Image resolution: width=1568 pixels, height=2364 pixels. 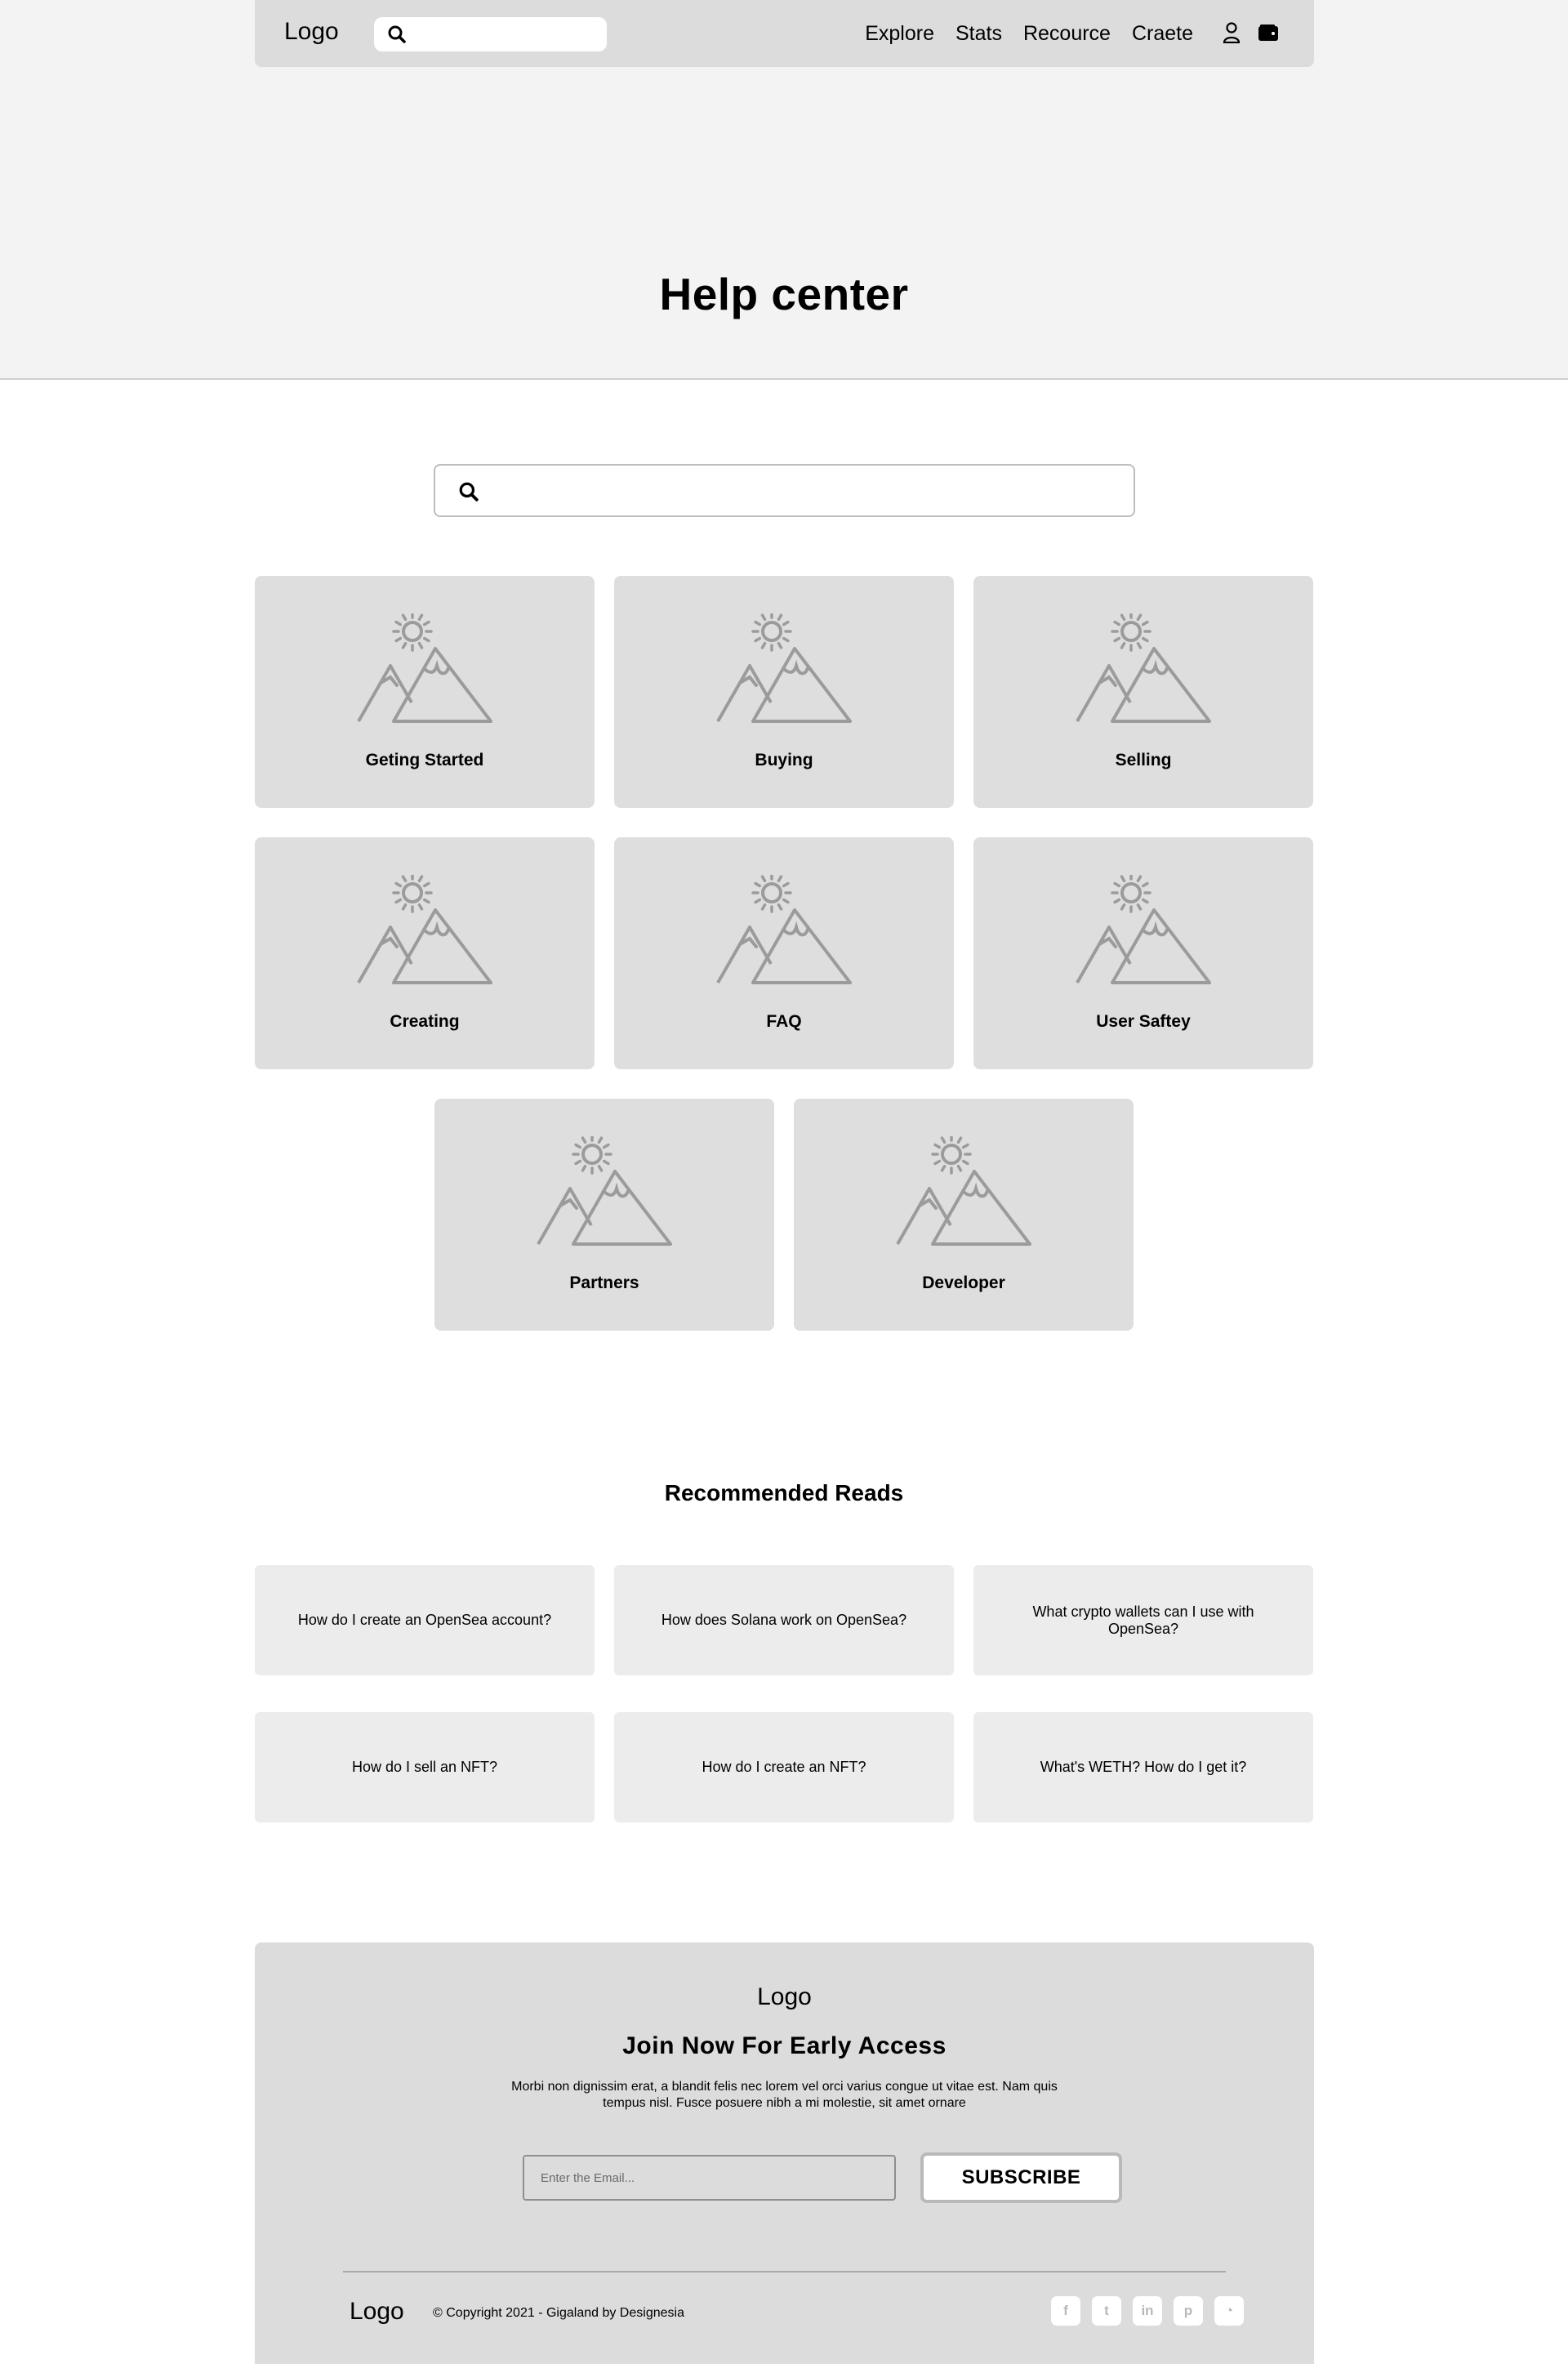 What do you see at coordinates (1162, 34) in the screenshot?
I see `nav-link-create: Craete` at bounding box center [1162, 34].